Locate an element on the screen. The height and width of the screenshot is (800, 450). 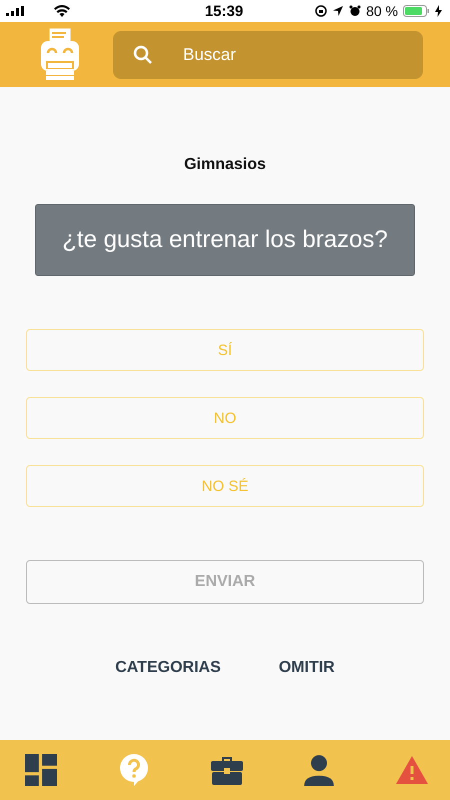
text-link: OMITIR is located at coordinates (306, 668).